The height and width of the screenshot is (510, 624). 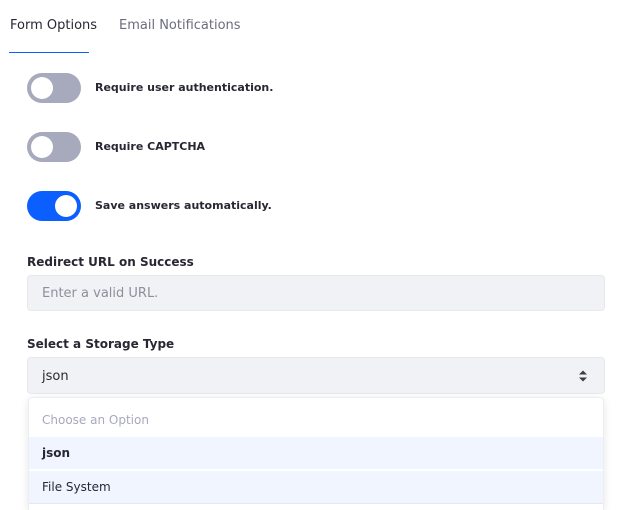 I want to click on active-tab-indicator, so click(x=49, y=52).